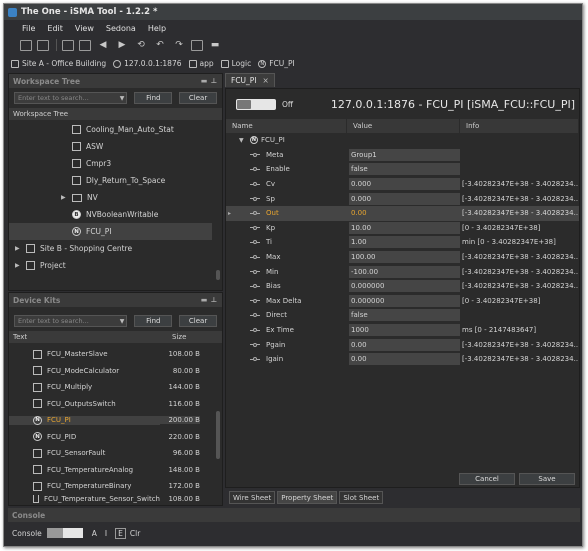 The height and width of the screenshot is (551, 588). What do you see at coordinates (179, 45) in the screenshot?
I see `redo-icon: ↷` at bounding box center [179, 45].